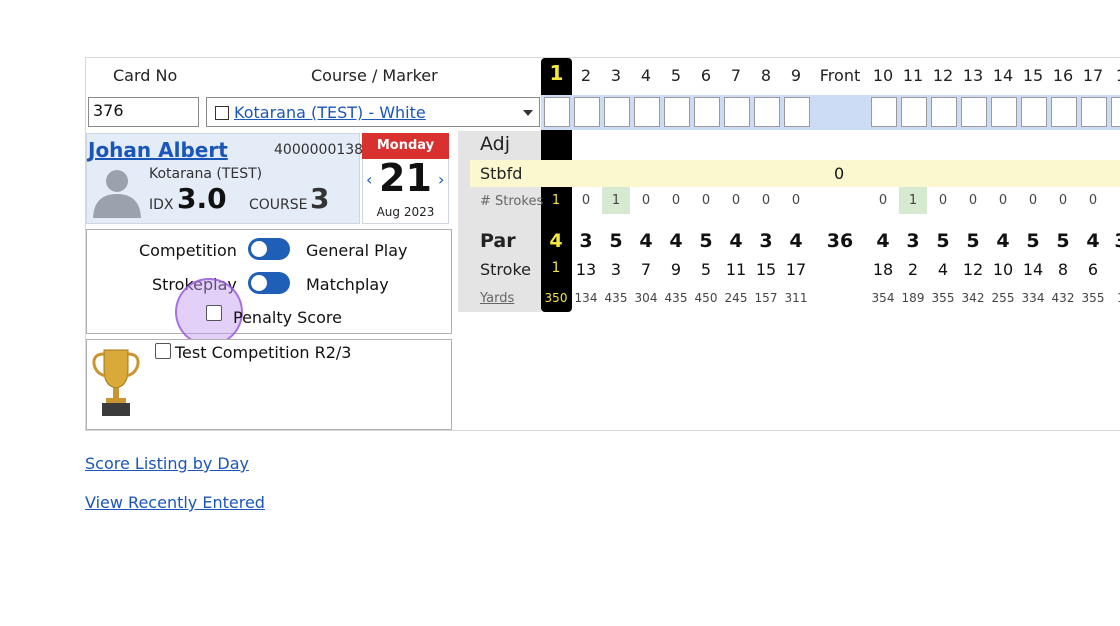 This screenshot has height=626, width=1120. I want to click on stroke-index-cell: 1, so click(556, 268).